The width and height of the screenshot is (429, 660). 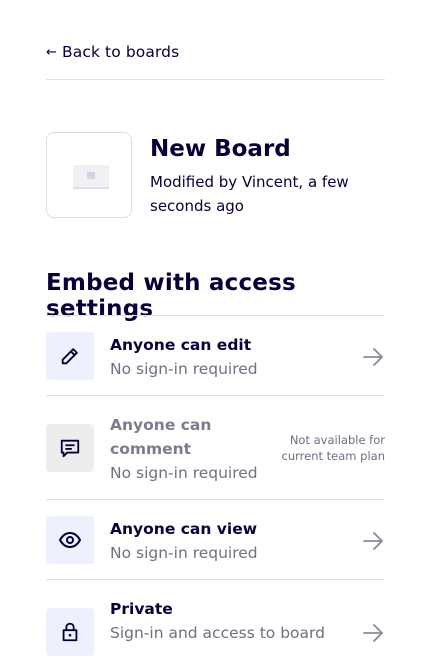 I want to click on lock-icon, so click(x=70, y=632).